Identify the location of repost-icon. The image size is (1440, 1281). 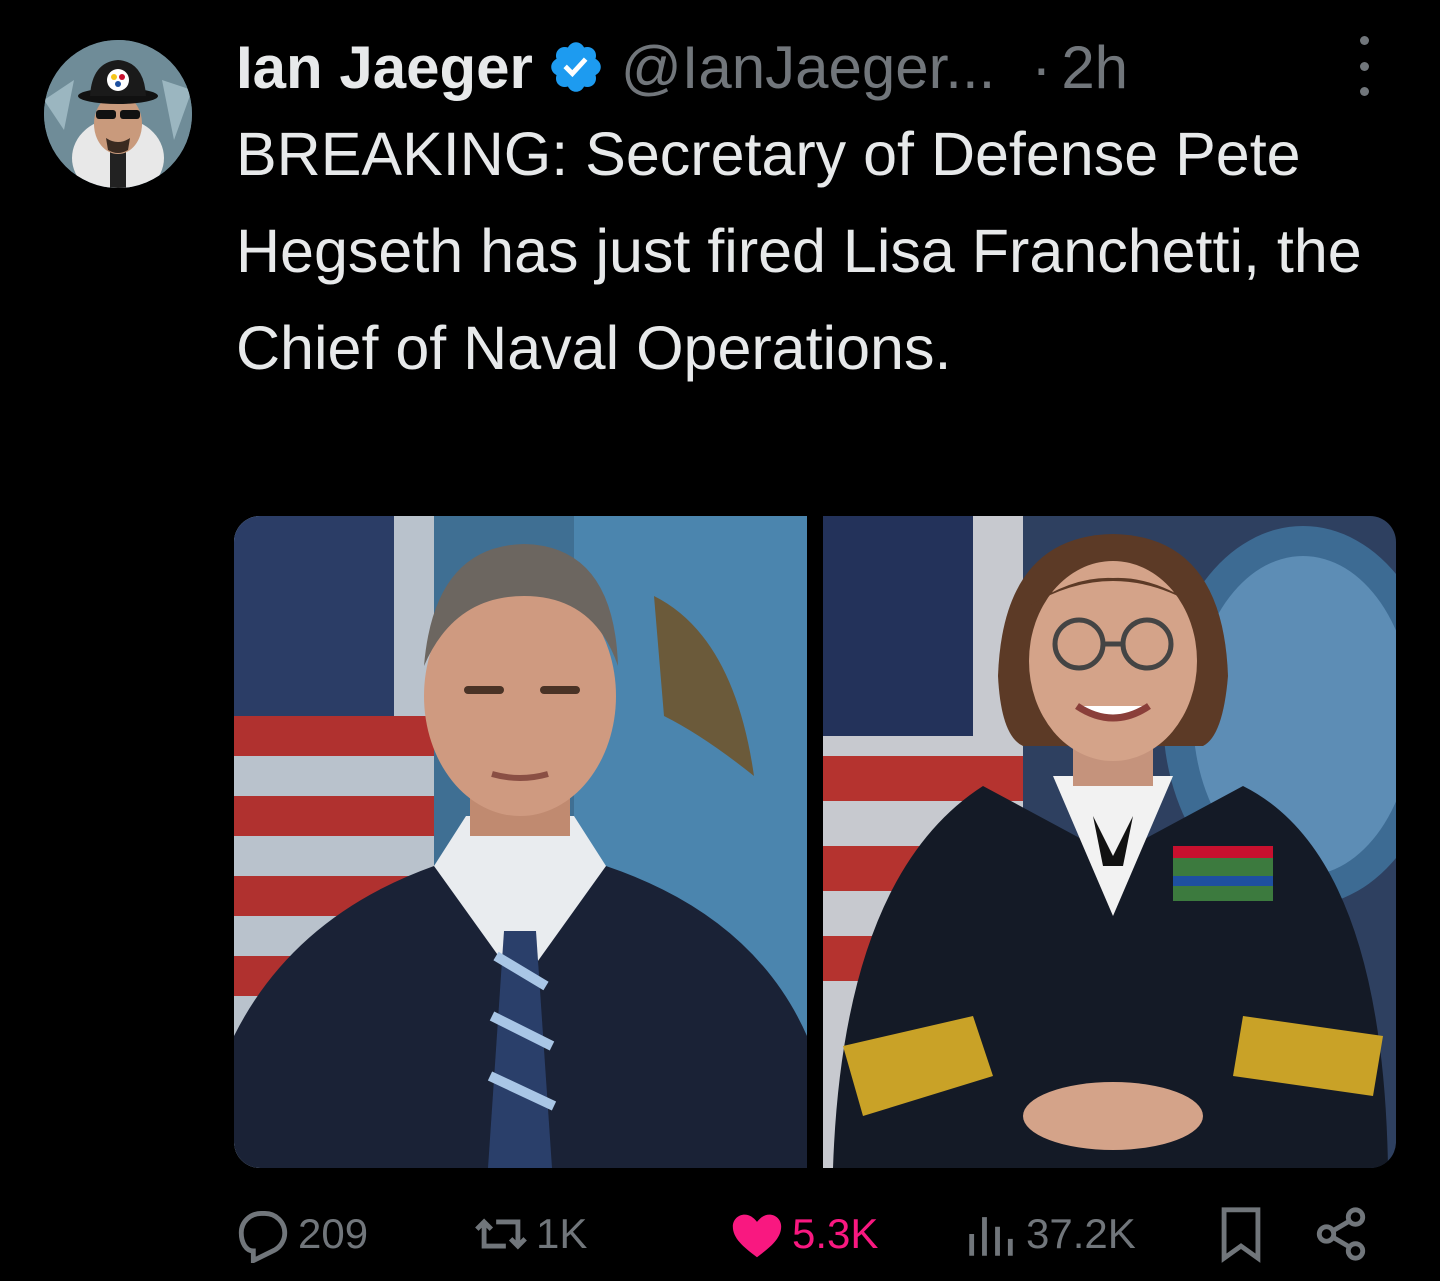
(501, 1234).